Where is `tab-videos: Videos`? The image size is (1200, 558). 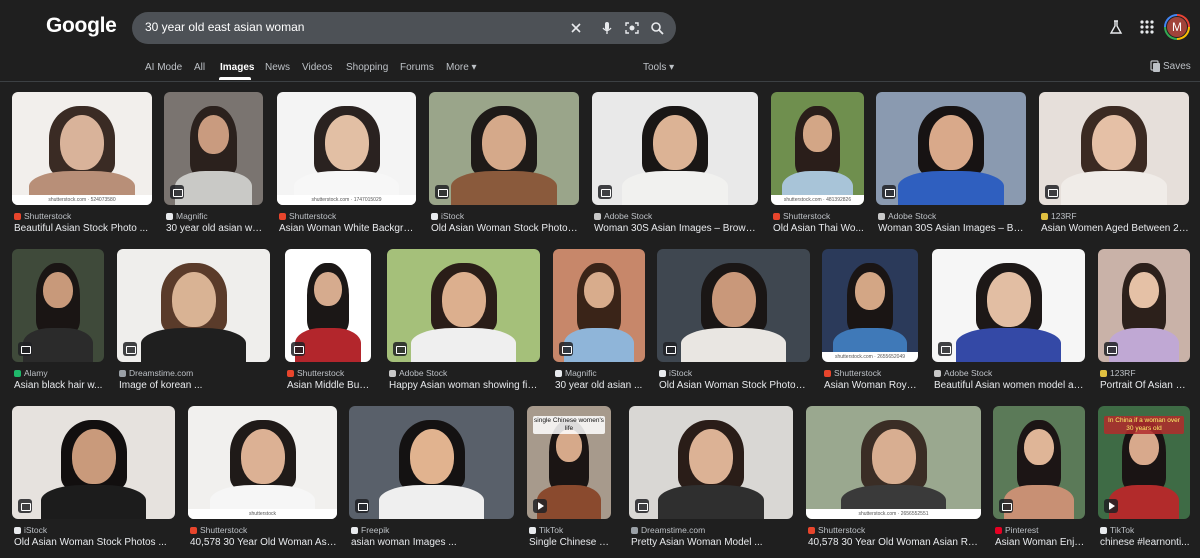
tab-videos: Videos is located at coordinates (317, 67).